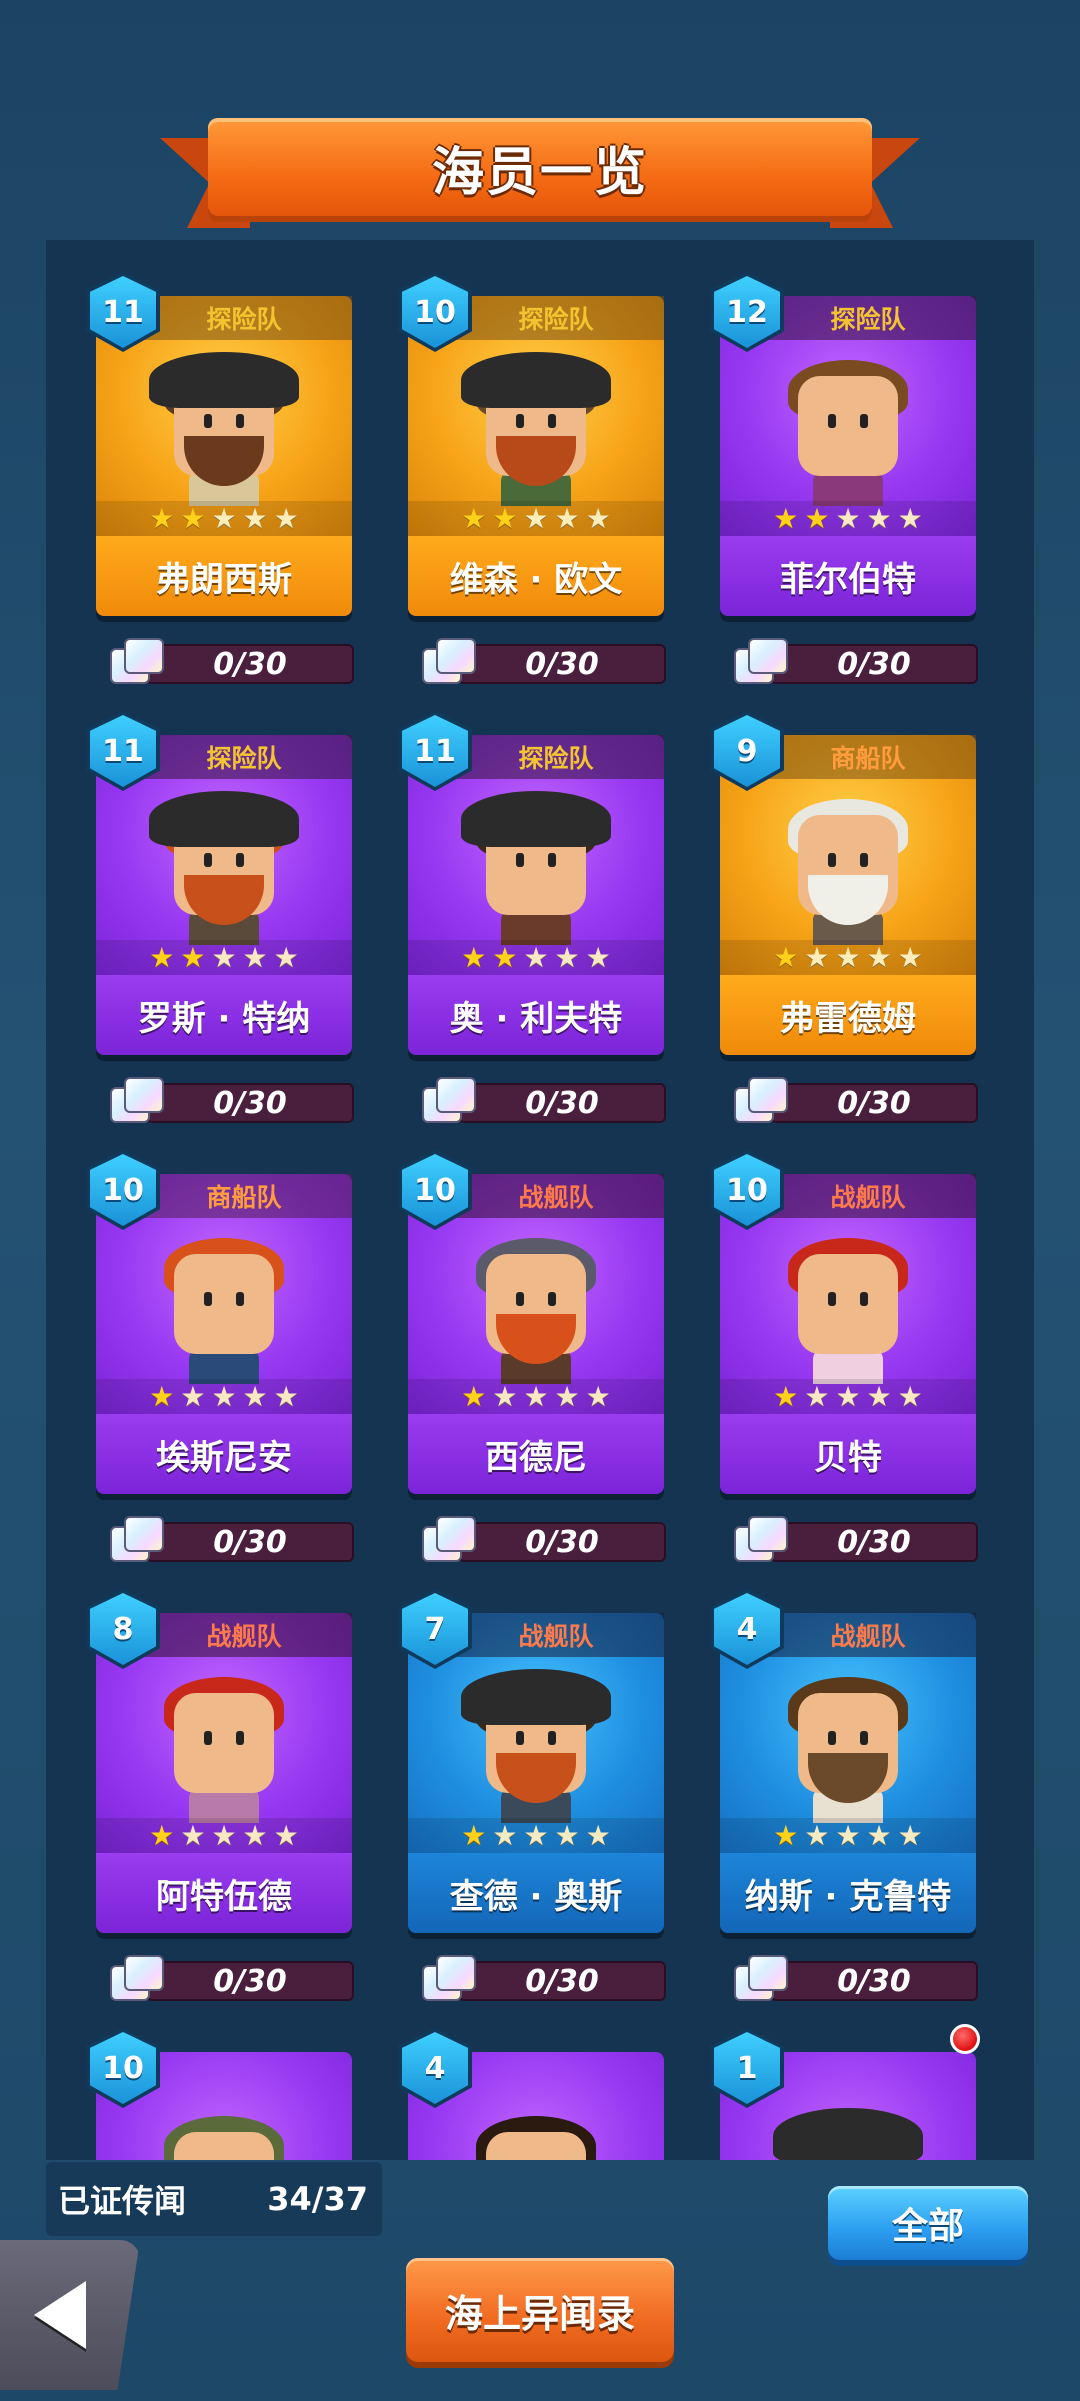 The height and width of the screenshot is (2401, 1080). What do you see at coordinates (221, 923) in the screenshot?
I see `crew-card: ★ ★ ★ ★ ★ 罗斯 · 特纳 探险队 11 0/30` at bounding box center [221, 923].